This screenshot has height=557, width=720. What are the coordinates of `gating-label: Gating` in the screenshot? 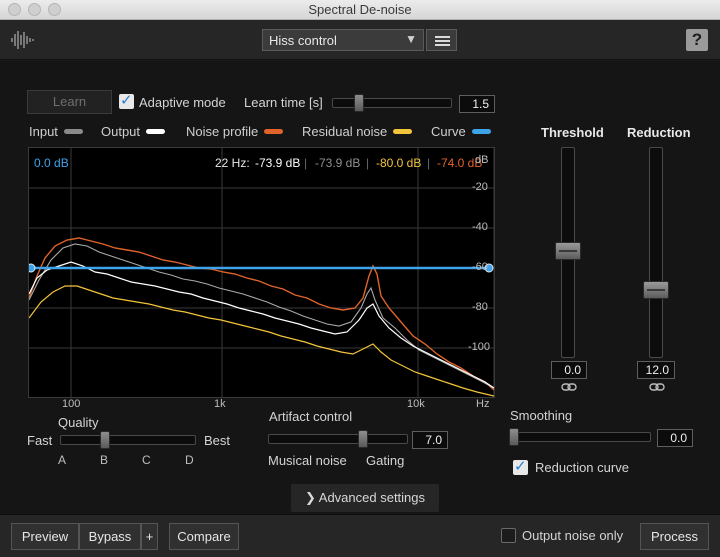 It's located at (385, 460).